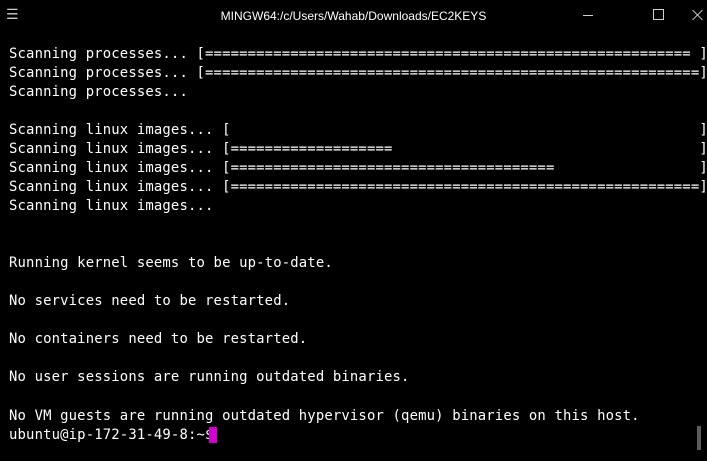 The height and width of the screenshot is (461, 707). What do you see at coordinates (150, 301) in the screenshot?
I see `terminal-line: No services need to be restarted.` at bounding box center [150, 301].